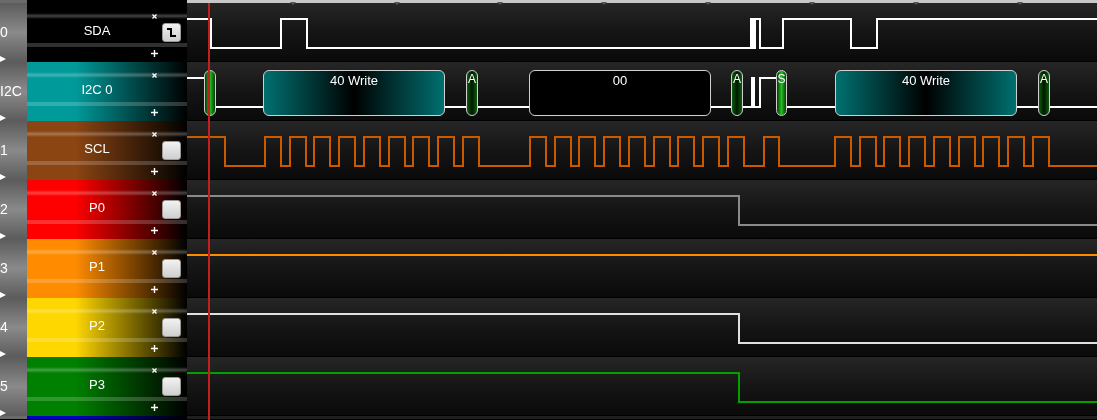  Describe the element at coordinates (97, 149) in the screenshot. I see `channel-name: SCL` at that location.